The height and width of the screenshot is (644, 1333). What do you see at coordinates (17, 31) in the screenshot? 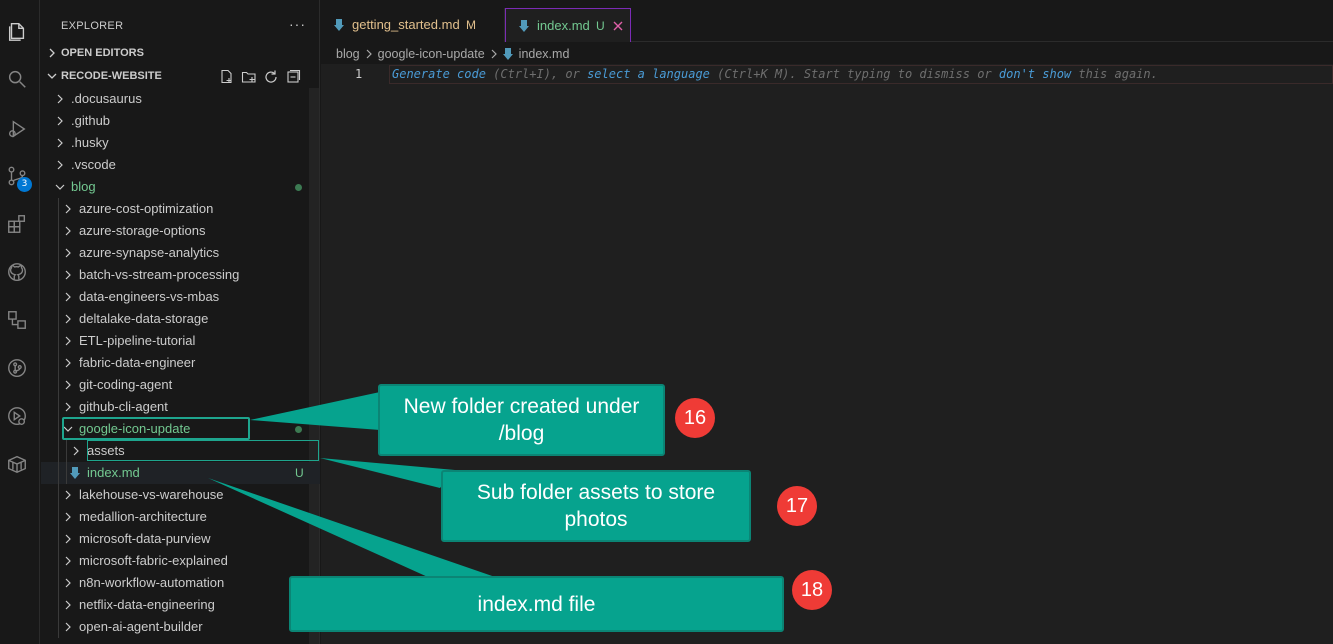
I see `explorer-icon` at bounding box center [17, 31].